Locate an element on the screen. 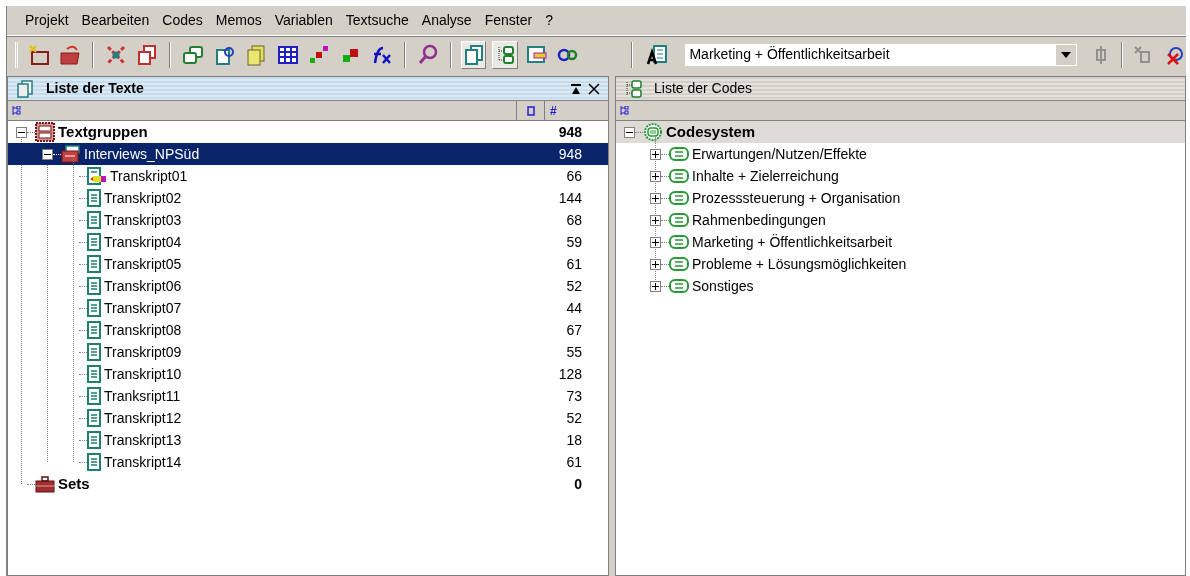 The width and height of the screenshot is (1190, 576). menu-item: Bearbeiten is located at coordinates (115, 20).